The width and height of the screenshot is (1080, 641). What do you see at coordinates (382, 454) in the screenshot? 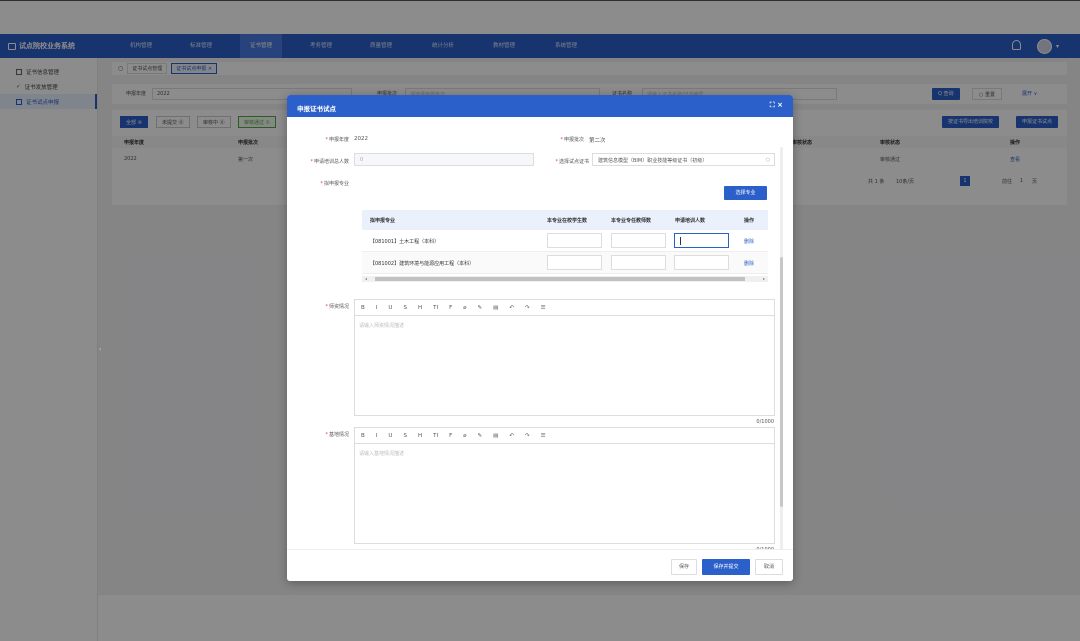
I see `base-placeholder: 请输入基地情况描述` at bounding box center [382, 454].